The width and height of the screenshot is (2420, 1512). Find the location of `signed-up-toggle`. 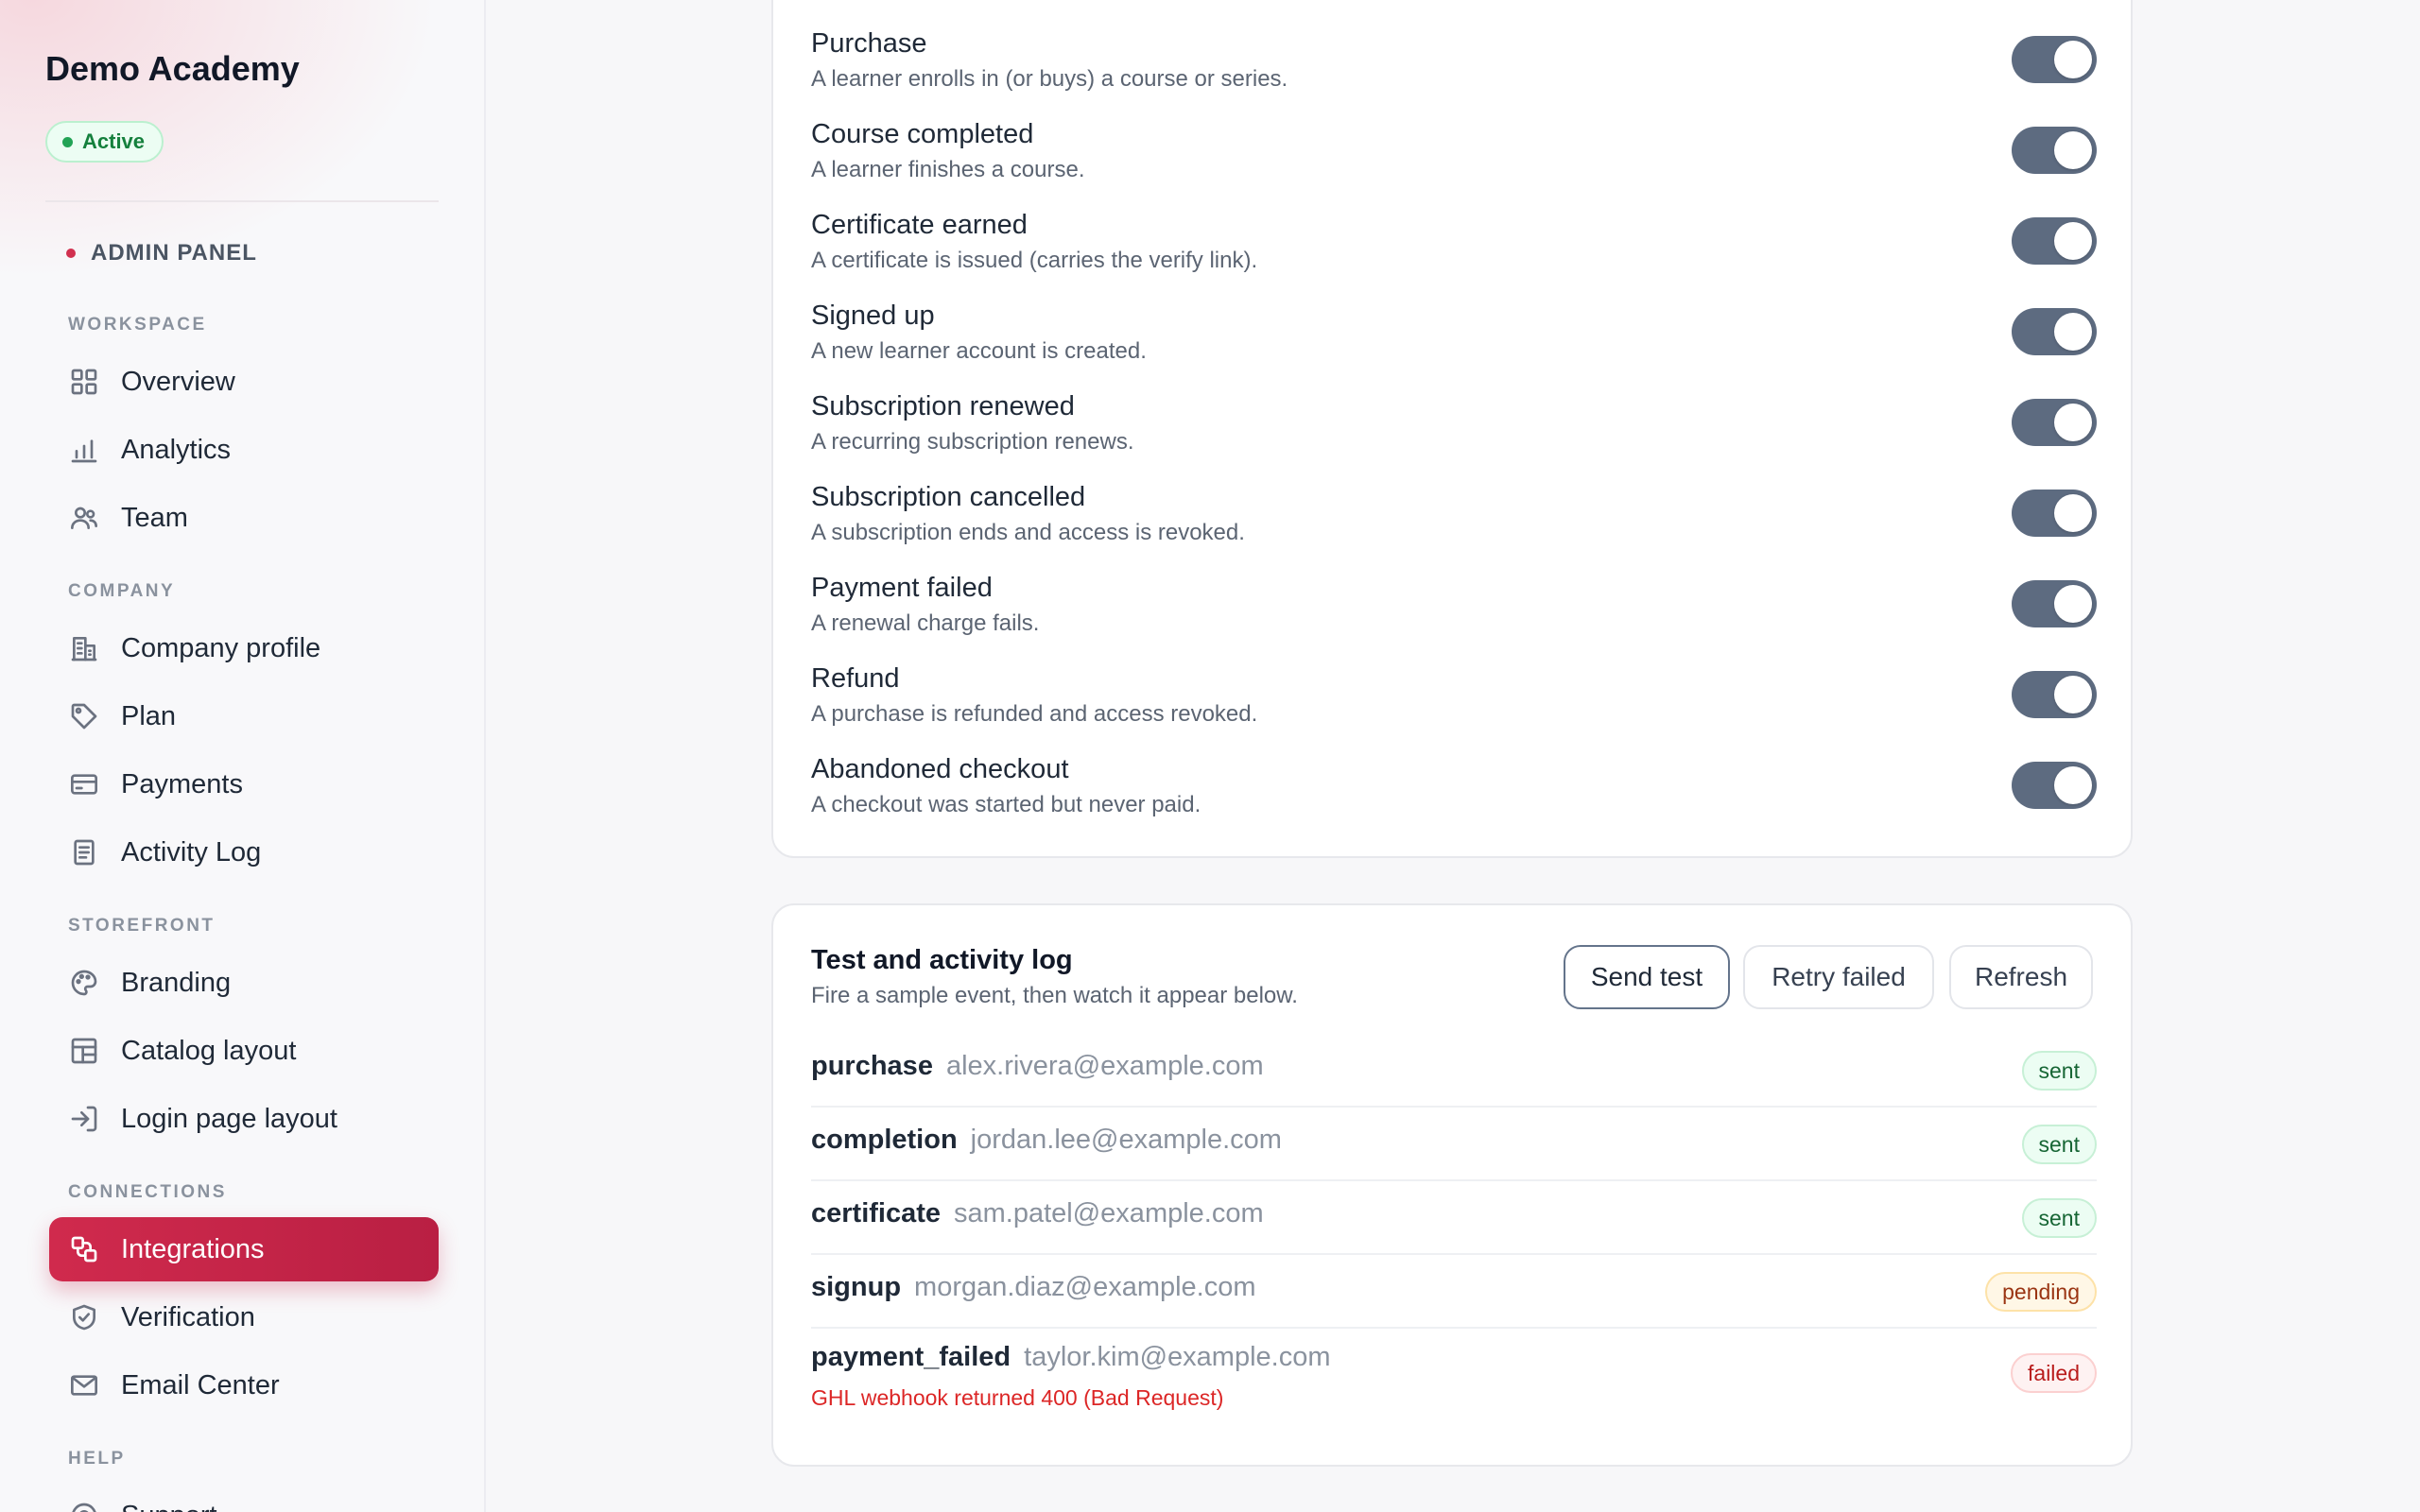

signed-up-toggle is located at coordinates (2054, 331).